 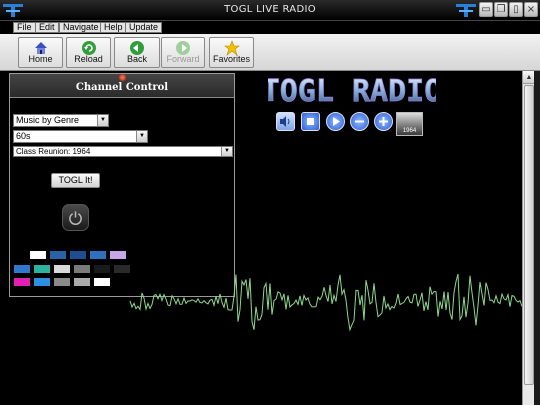 I want to click on back-label: Back, so click(x=136, y=59).